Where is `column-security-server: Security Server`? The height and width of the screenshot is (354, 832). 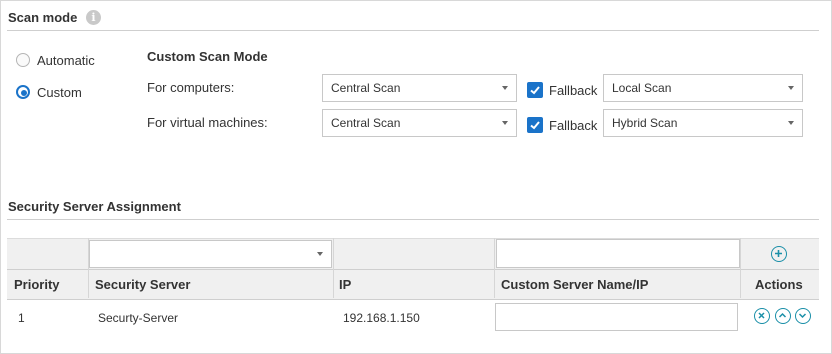 column-security-server: Security Server is located at coordinates (142, 284).